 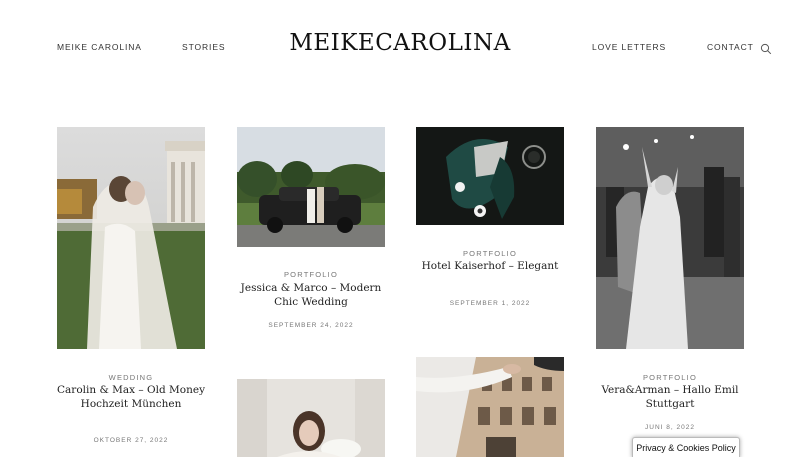 I want to click on post-category: WEDDING, so click(x=131, y=377).